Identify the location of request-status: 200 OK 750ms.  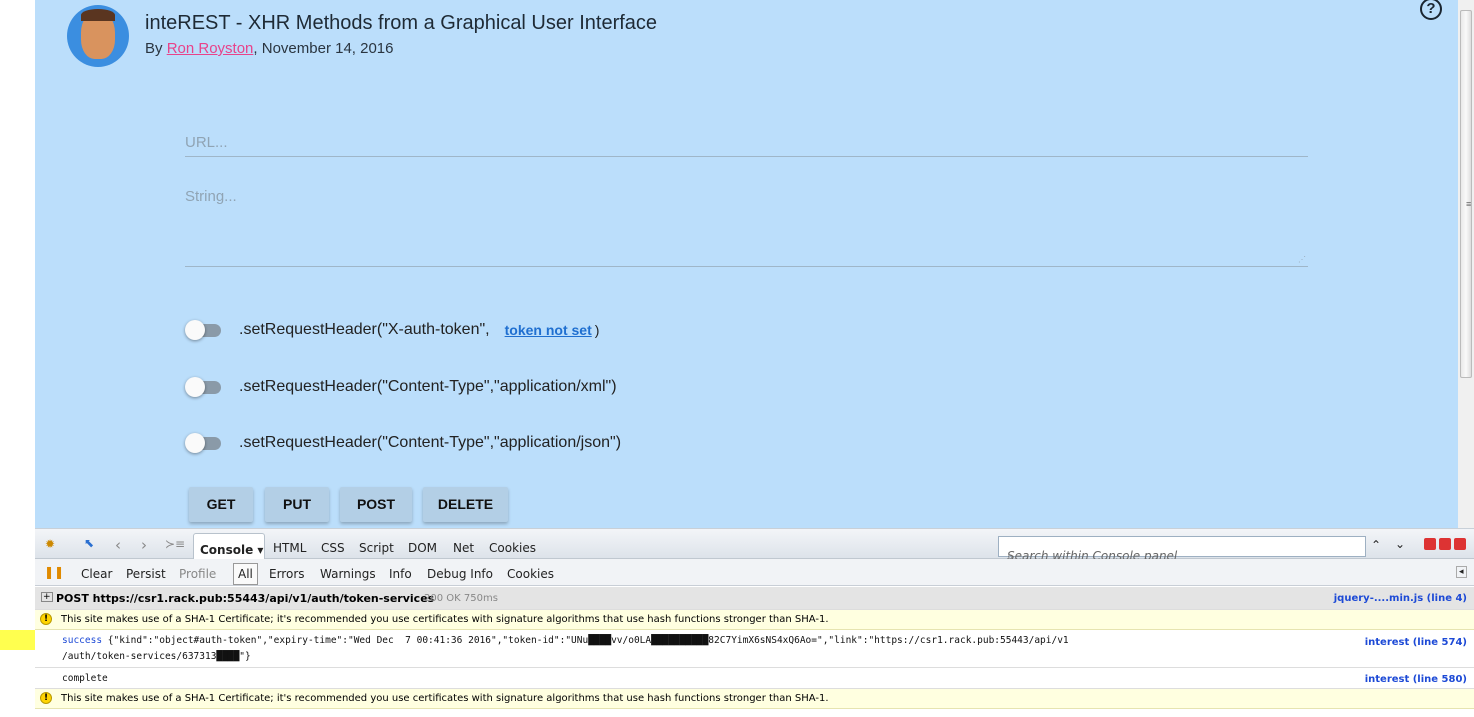
(461, 598).